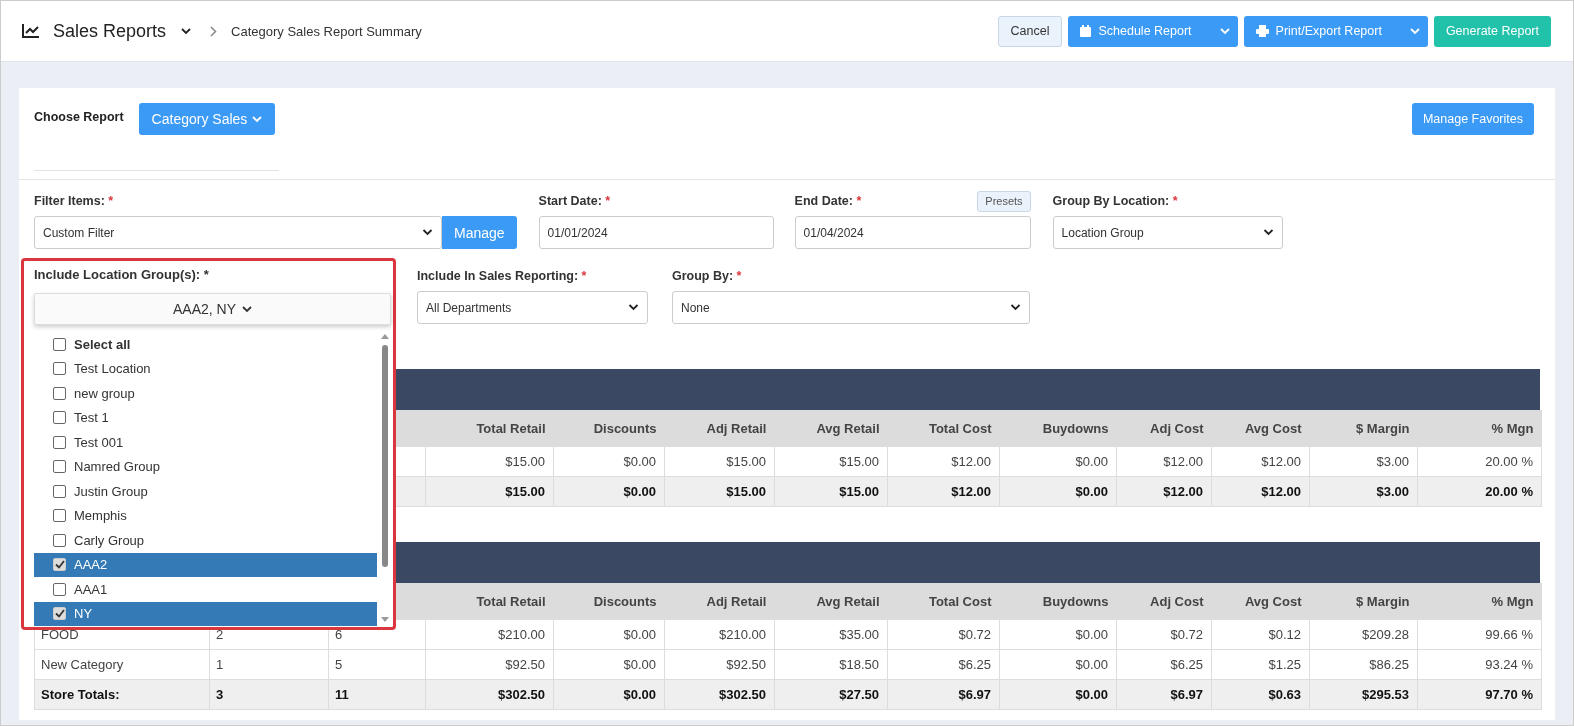 The height and width of the screenshot is (726, 1574). I want to click on select-all-option: Select all, so click(205, 344).